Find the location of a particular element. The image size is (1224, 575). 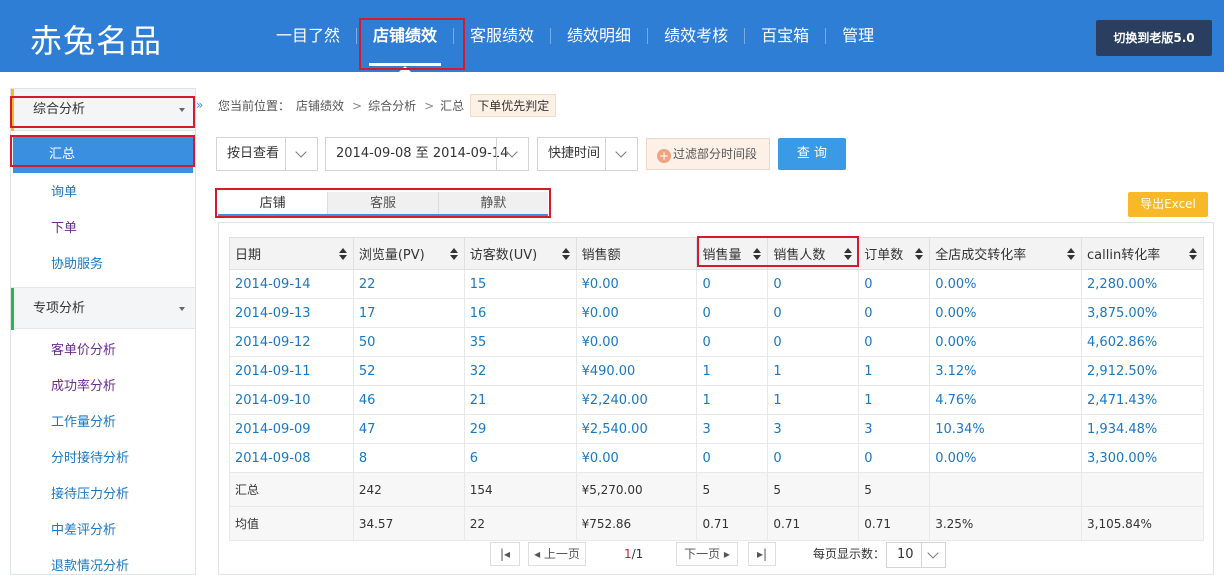

sidebar-item-review: 中差评分析 is located at coordinates (103, 531).